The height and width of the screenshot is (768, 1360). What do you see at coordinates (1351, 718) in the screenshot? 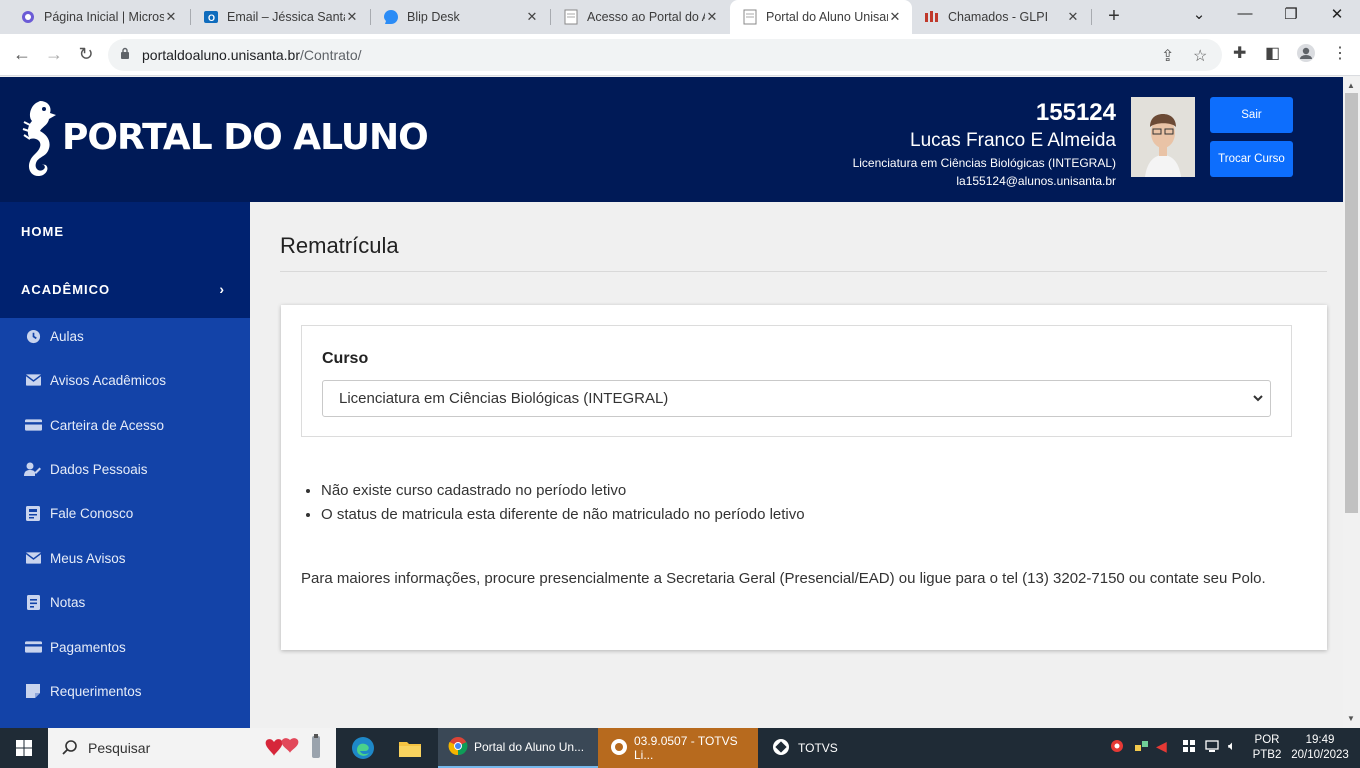
I see `scroll-down-icon: ▼` at bounding box center [1351, 718].